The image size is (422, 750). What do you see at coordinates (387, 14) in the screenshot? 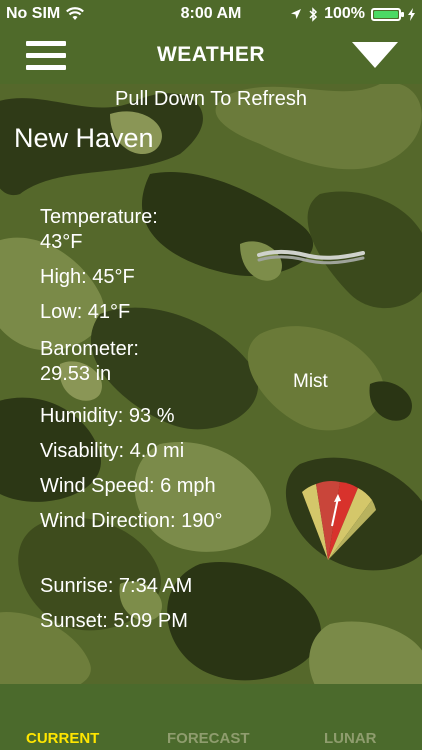
I see `battery-icon` at bounding box center [387, 14].